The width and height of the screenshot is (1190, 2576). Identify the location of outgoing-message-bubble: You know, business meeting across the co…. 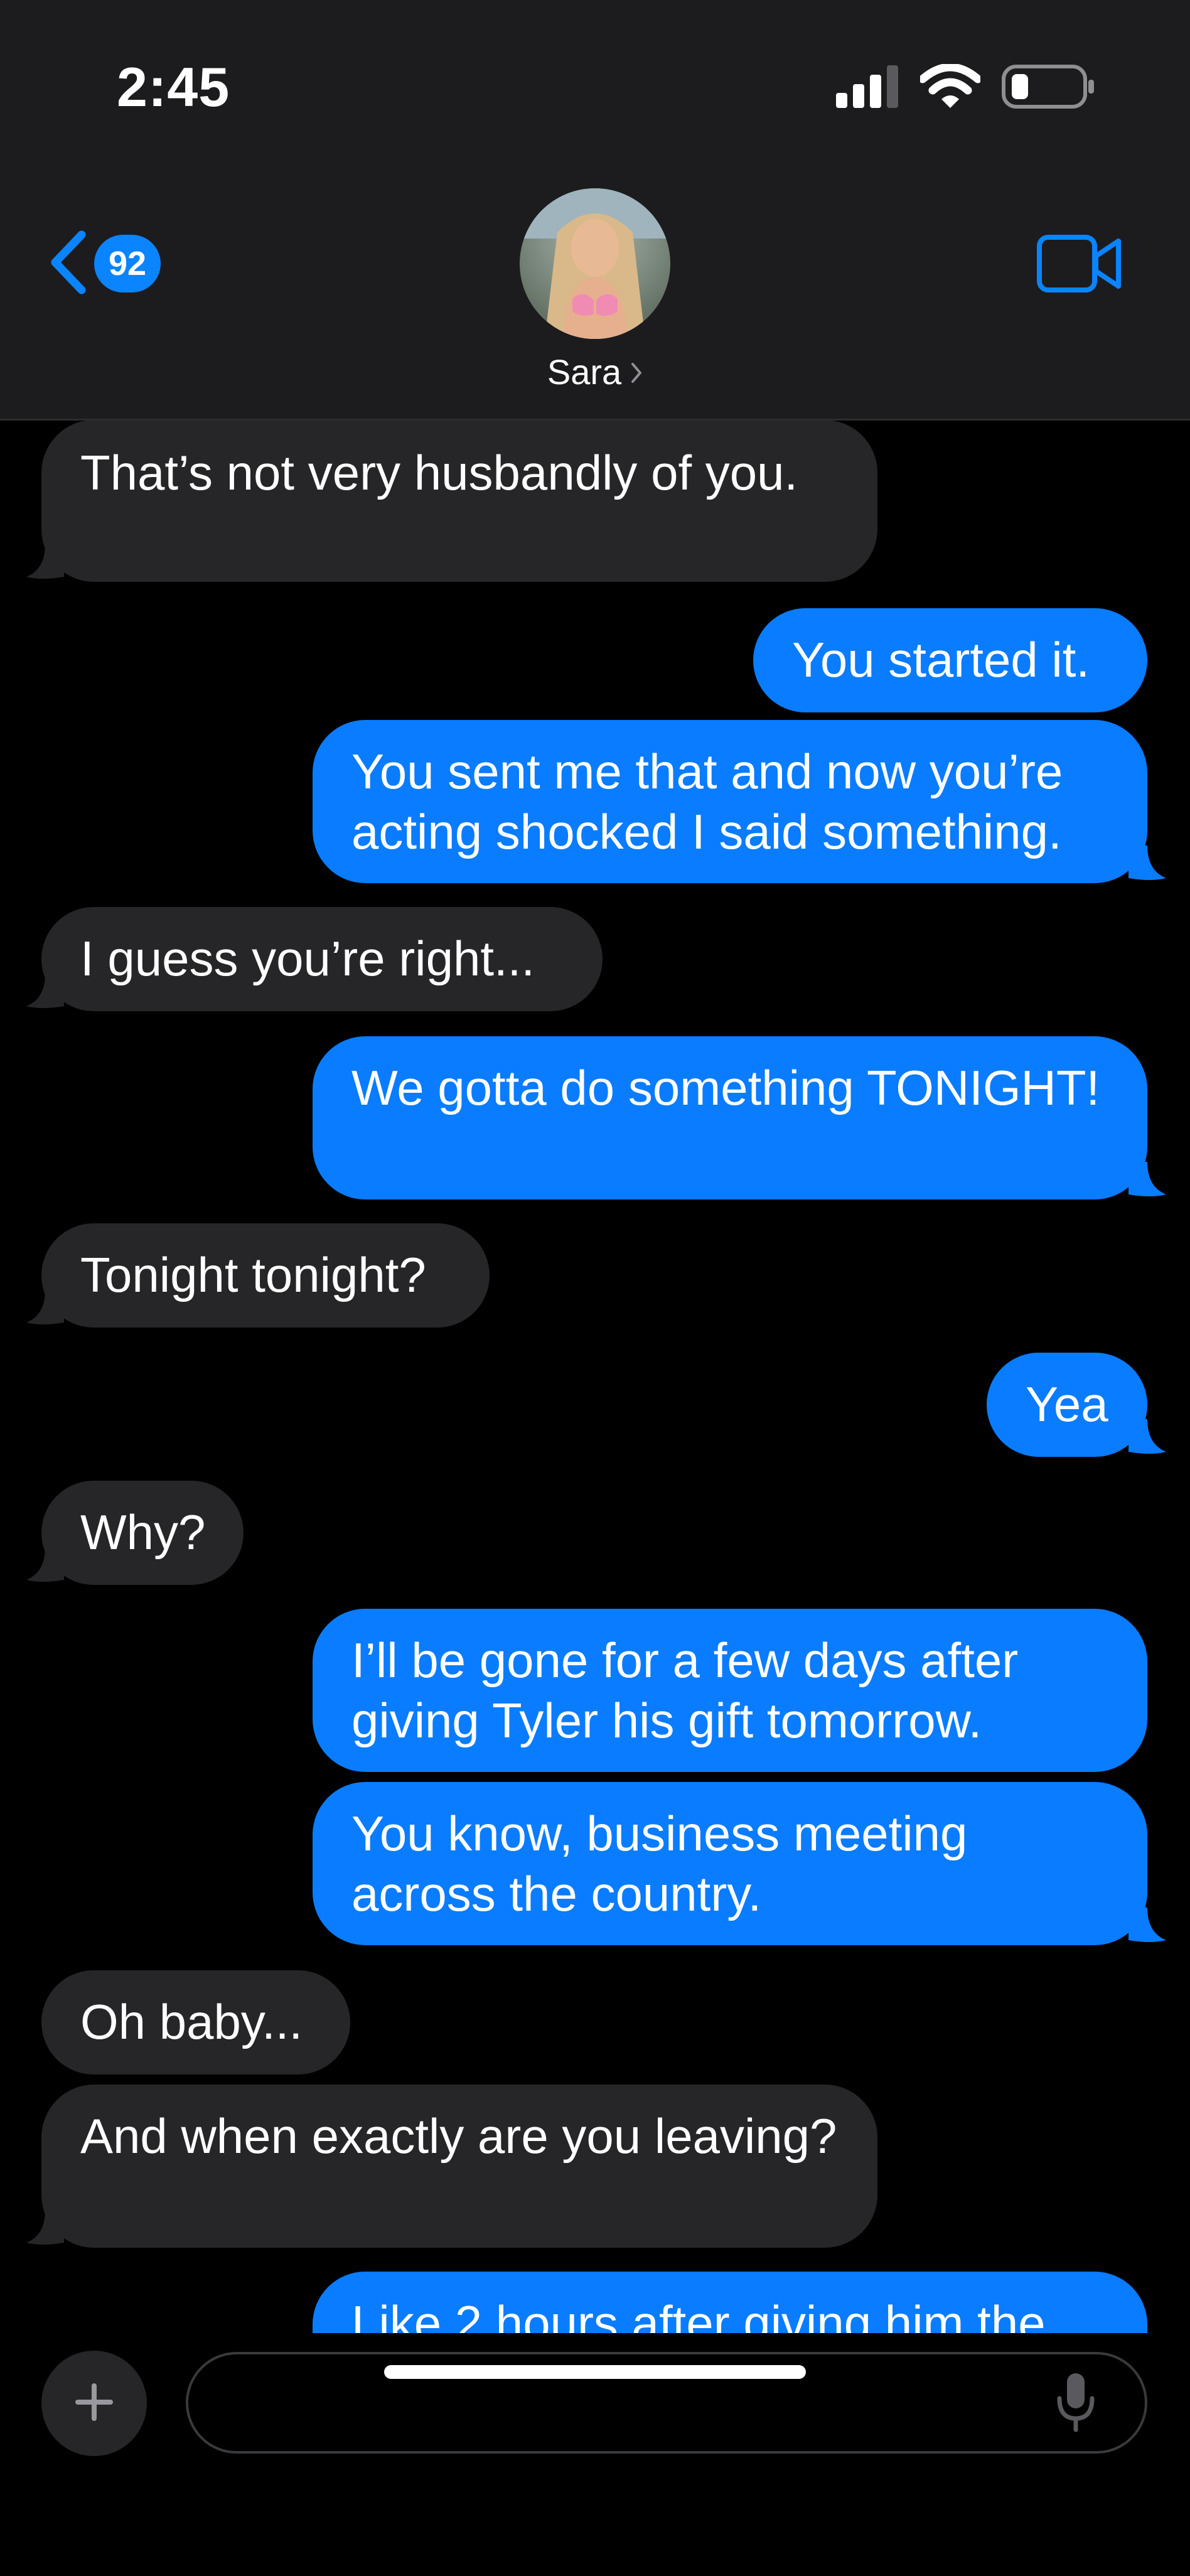
(730, 1863).